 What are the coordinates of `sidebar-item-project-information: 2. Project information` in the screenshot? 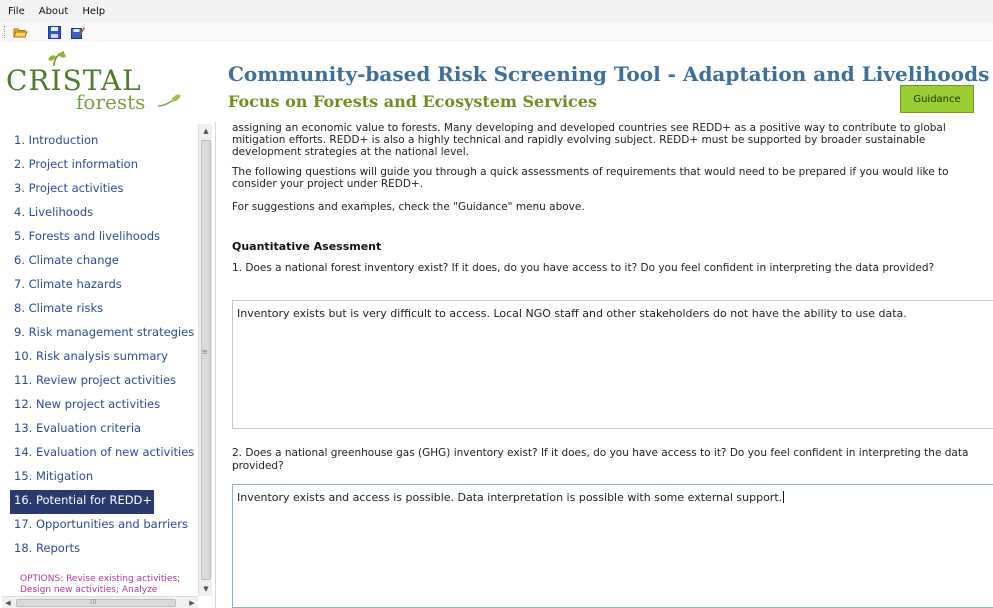 It's located at (99, 166).